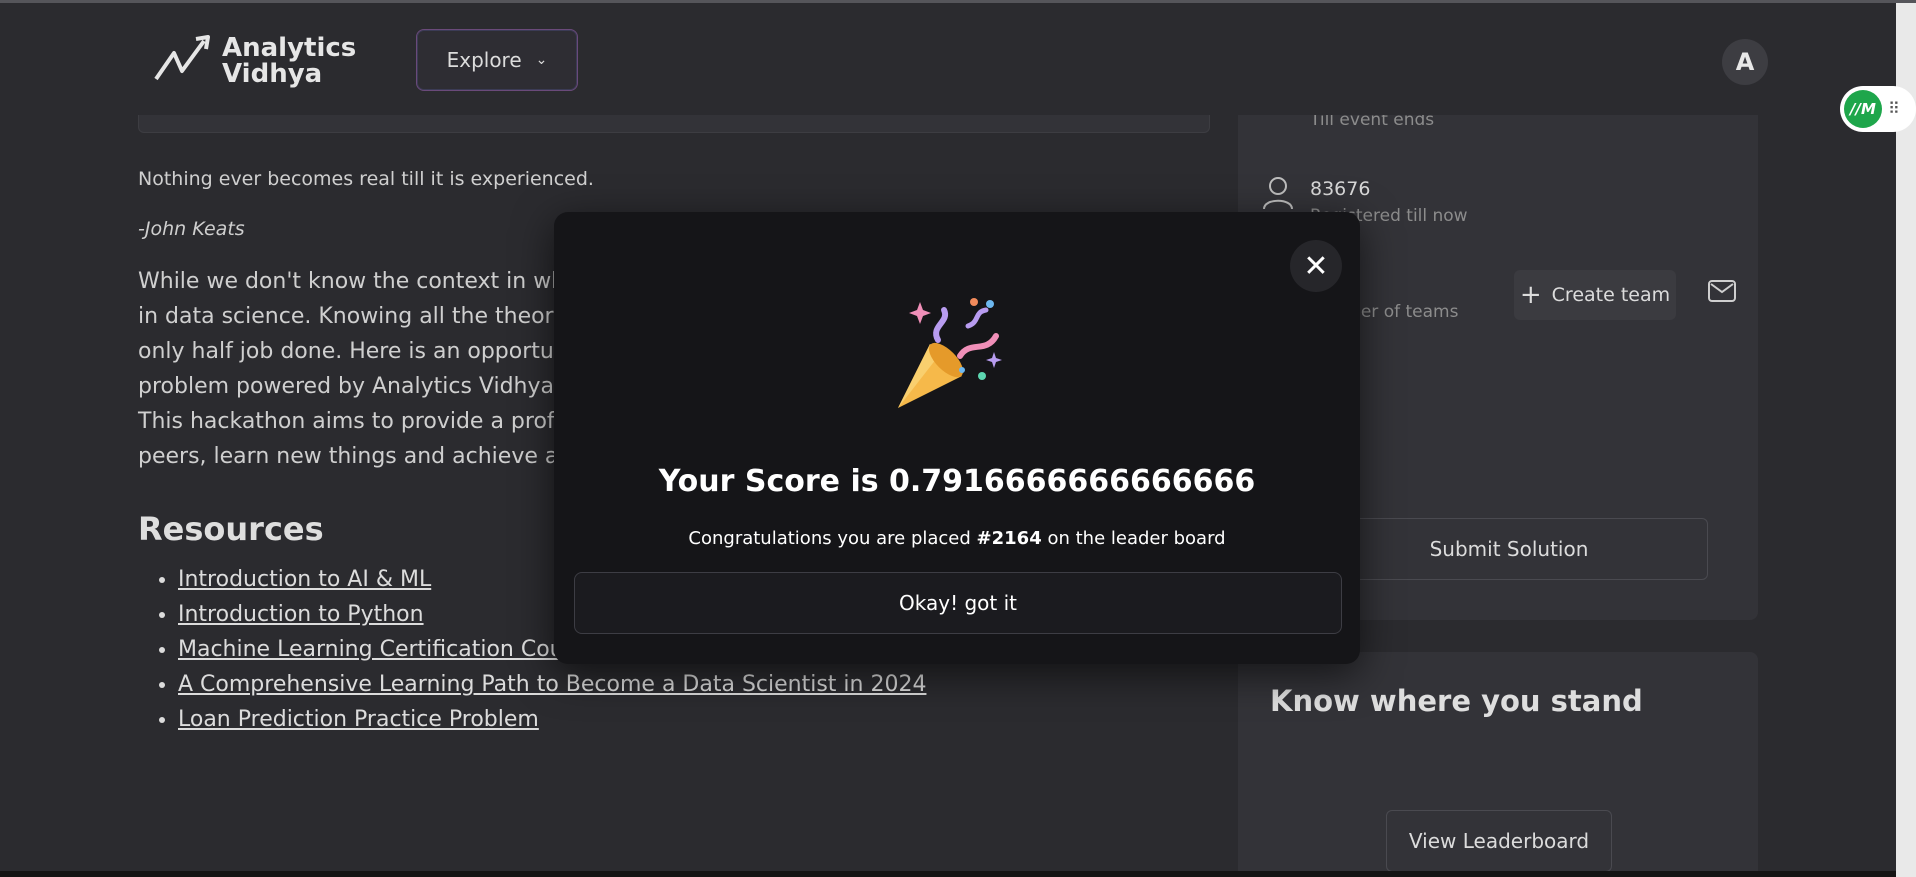 This screenshot has width=1916, height=877. What do you see at coordinates (958, 603) in the screenshot?
I see `okay-got-it-button: Okay! got it` at bounding box center [958, 603].